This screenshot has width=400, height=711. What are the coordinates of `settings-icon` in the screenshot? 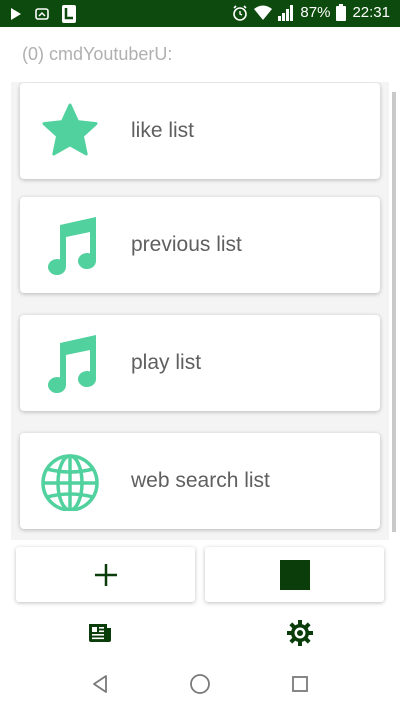 It's located at (300, 633).